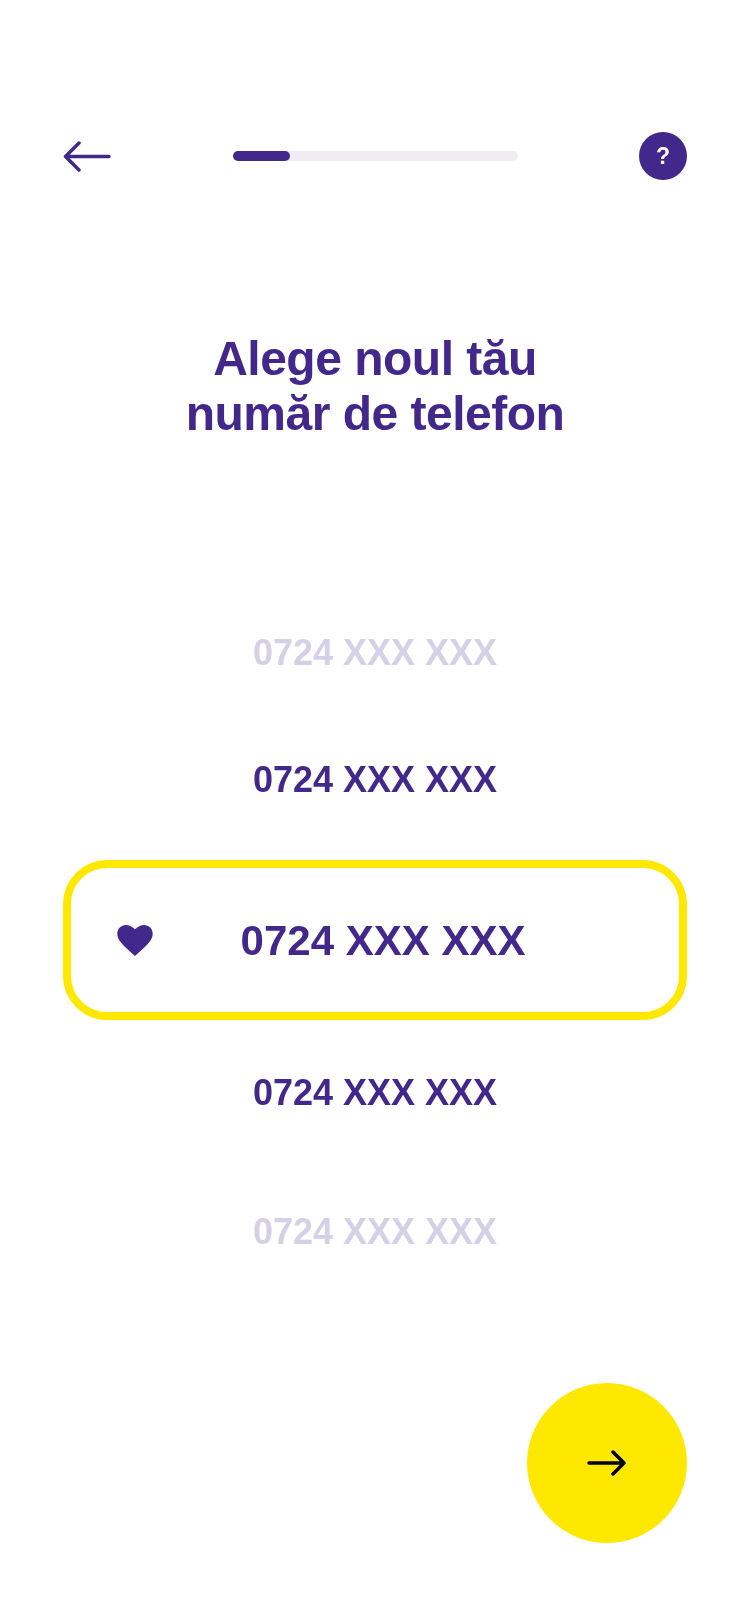  What do you see at coordinates (663, 156) in the screenshot?
I see `help-button: ?` at bounding box center [663, 156].